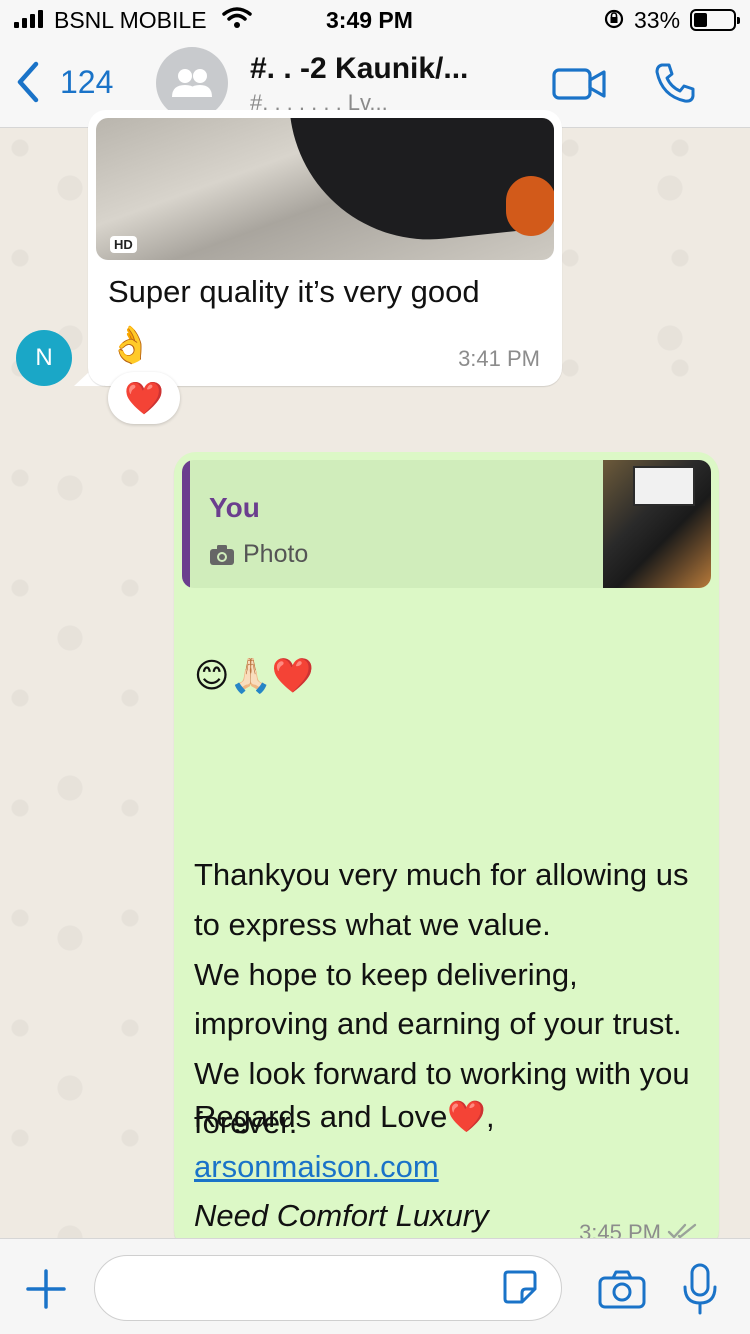 Image resolution: width=750 pixels, height=1334 pixels. Describe the element at coordinates (456, 1167) in the screenshot. I see `website-link: arsonmaison.com` at that location.